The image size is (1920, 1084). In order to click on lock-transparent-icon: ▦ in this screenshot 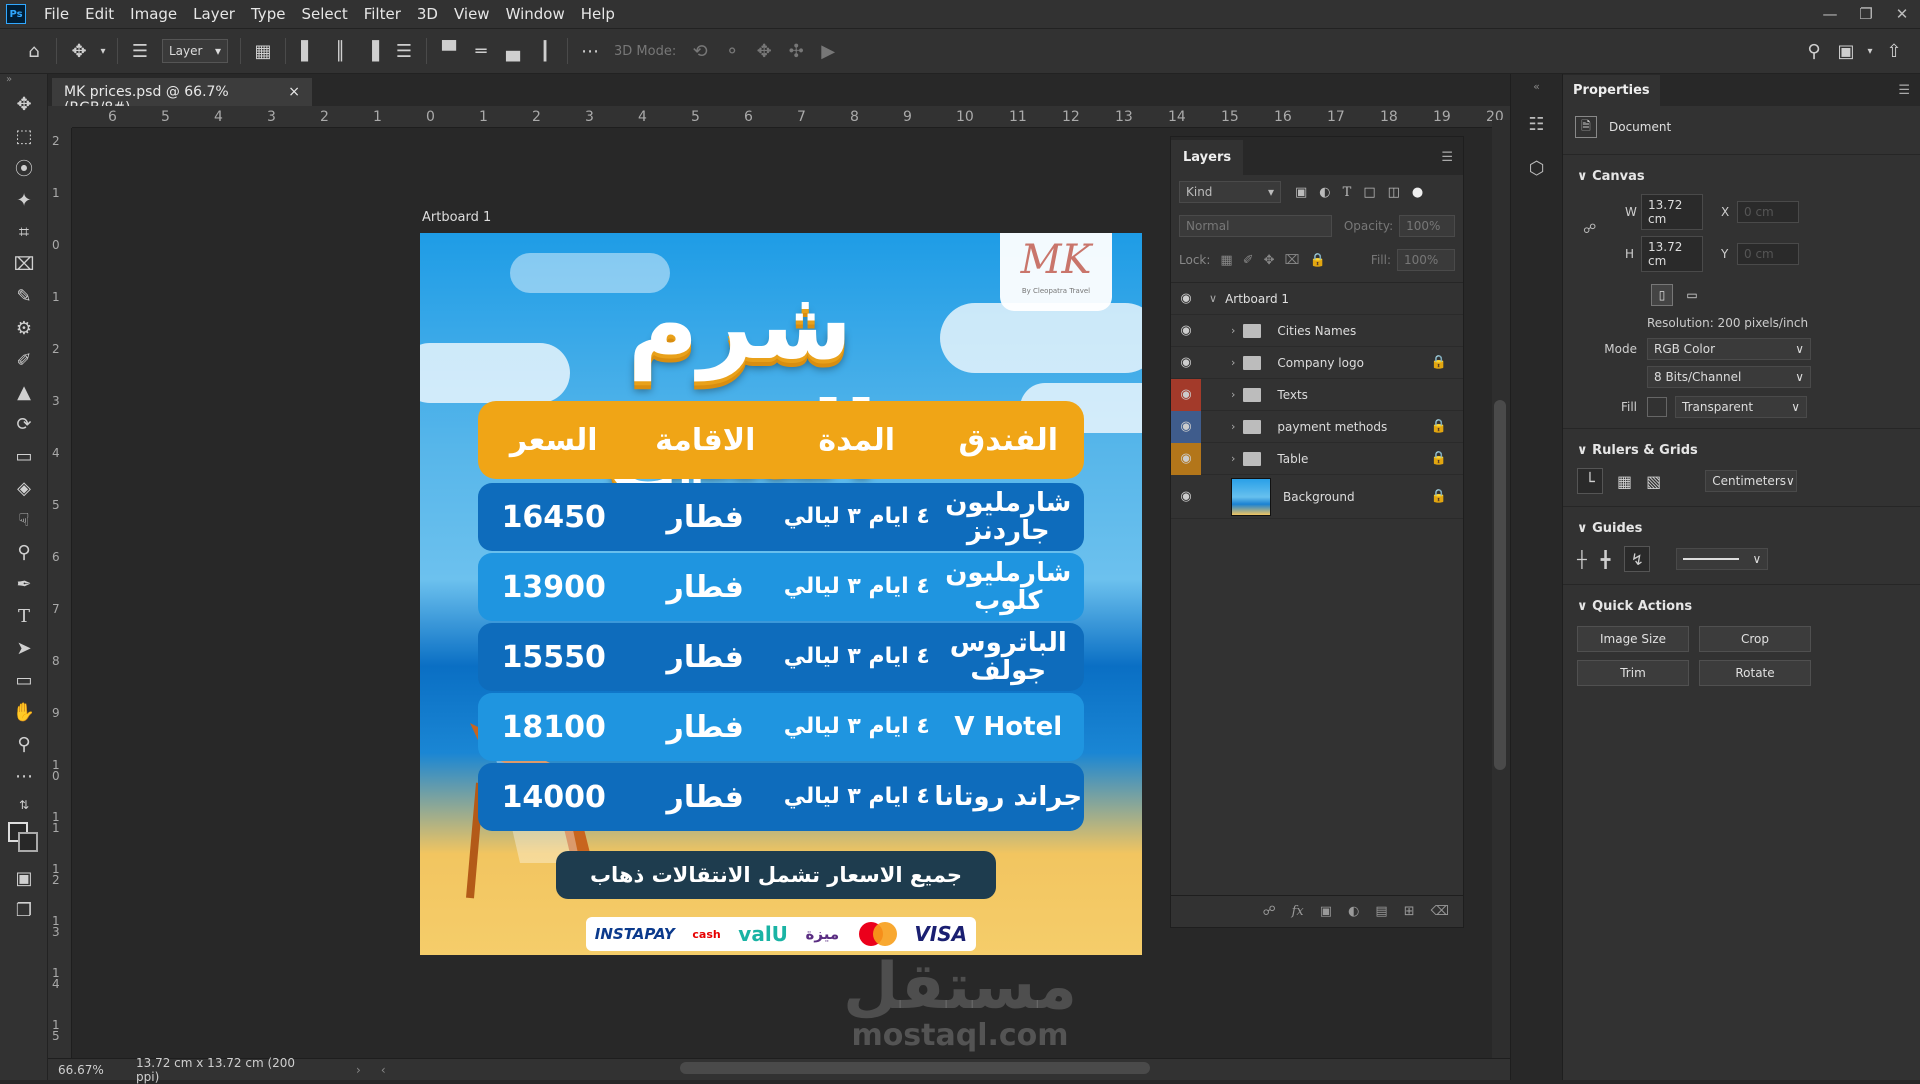, I will do `click(1226, 260)`.